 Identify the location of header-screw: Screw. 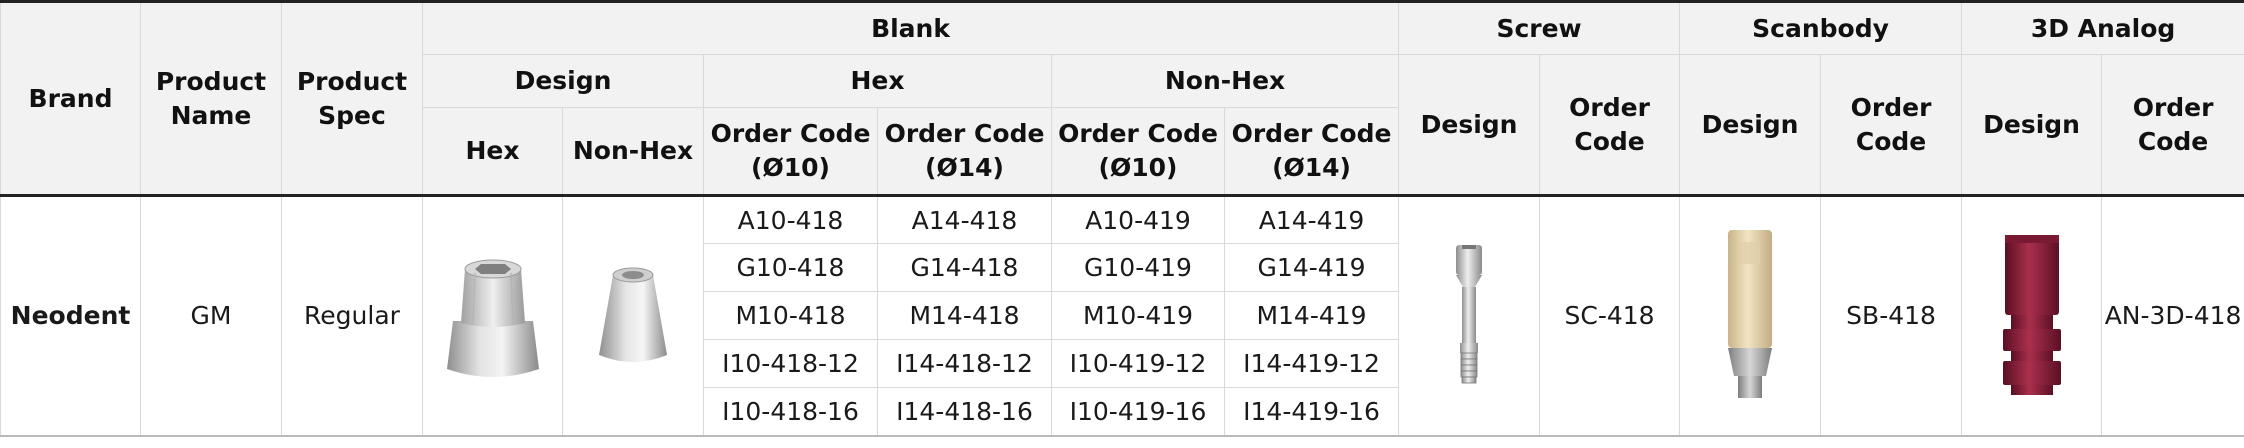
(1539, 27).